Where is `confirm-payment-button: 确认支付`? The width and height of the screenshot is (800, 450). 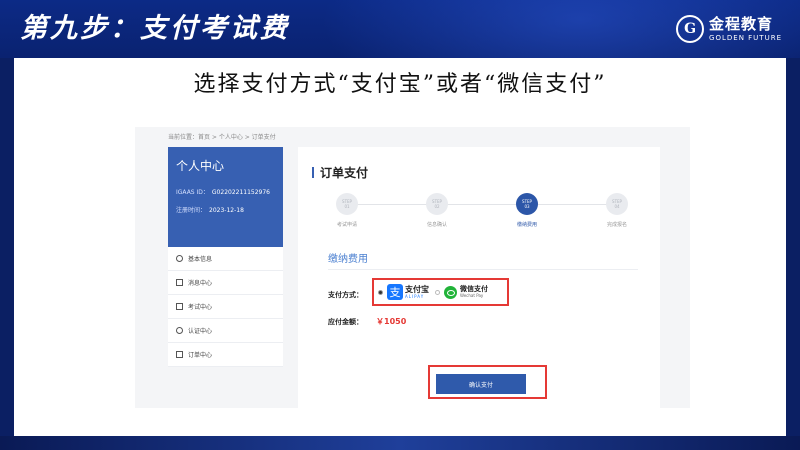 confirm-payment-button: 确认支付 is located at coordinates (481, 384).